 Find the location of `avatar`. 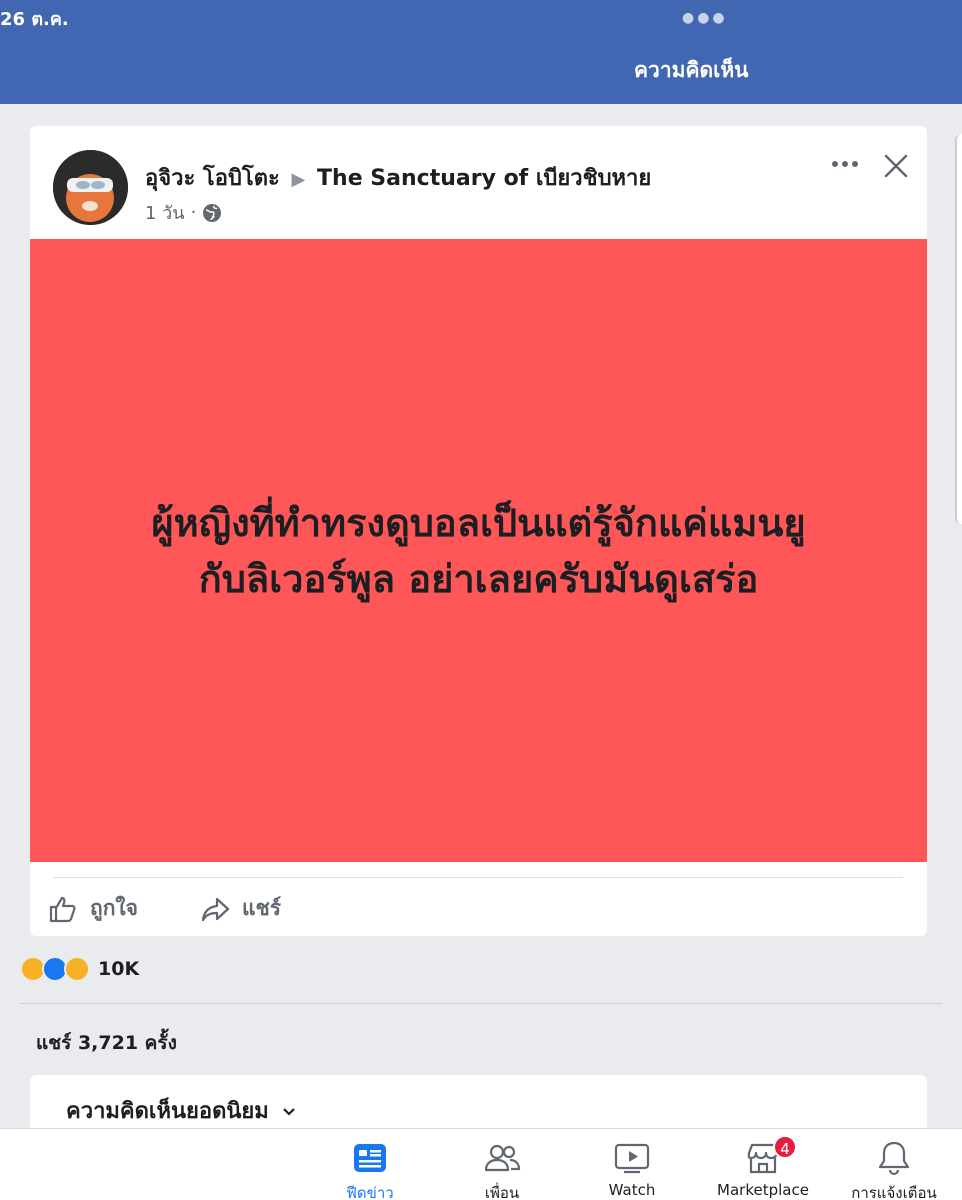

avatar is located at coordinates (90, 187).